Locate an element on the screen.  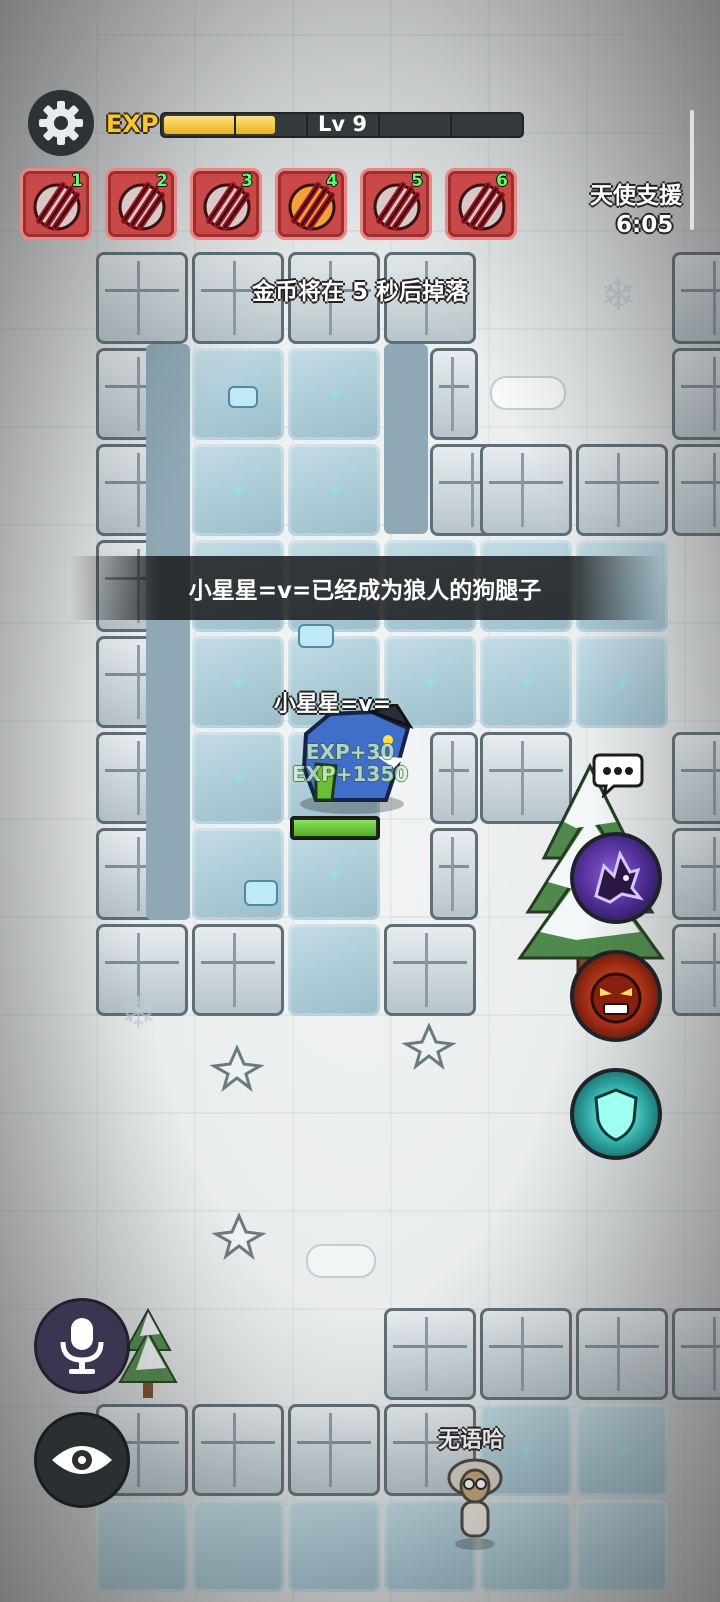
player-name-tag: 小星星=v= is located at coordinates (333, 704).